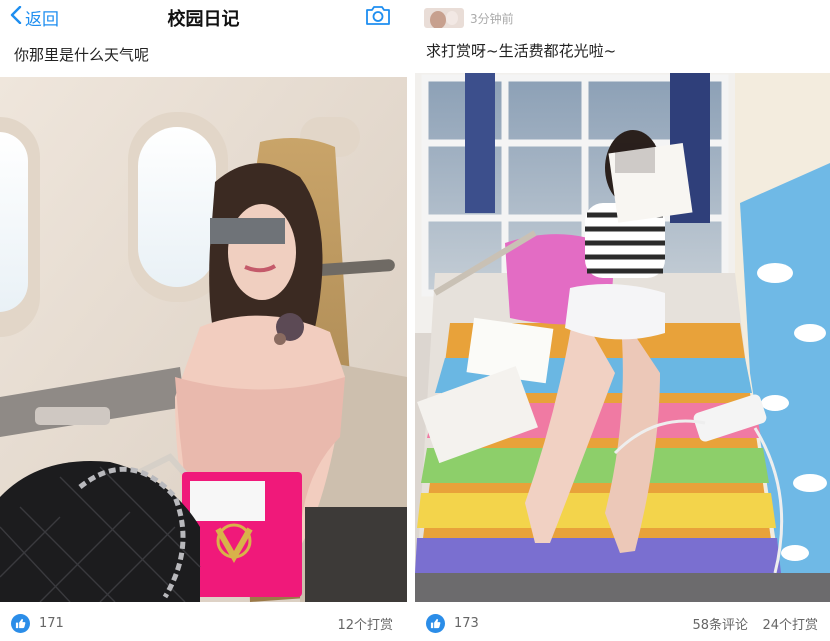  What do you see at coordinates (51, 623) in the screenshot?
I see `like-count: 171` at bounding box center [51, 623].